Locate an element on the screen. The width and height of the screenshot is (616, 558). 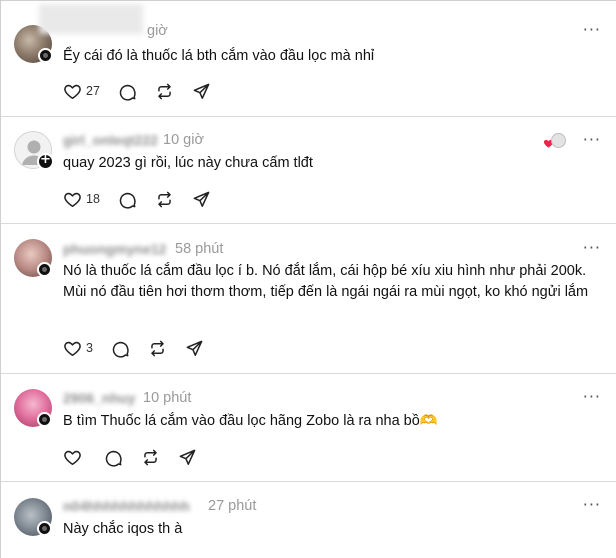
follow-plus-badge is located at coordinates (45, 161).